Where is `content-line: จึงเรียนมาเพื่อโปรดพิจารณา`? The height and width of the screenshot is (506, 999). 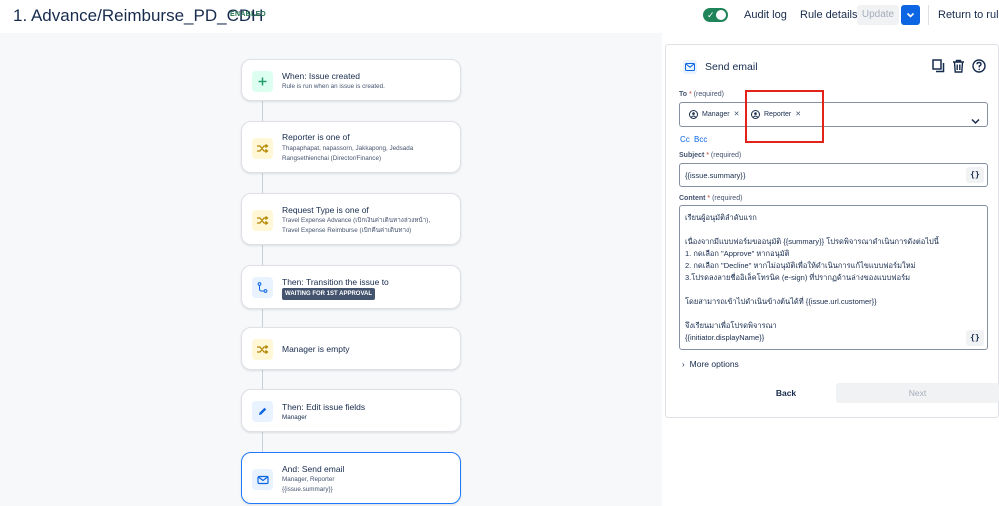
content-line: จึงเรียนมาเพื่อโปรดพิจารณา is located at coordinates (731, 325).